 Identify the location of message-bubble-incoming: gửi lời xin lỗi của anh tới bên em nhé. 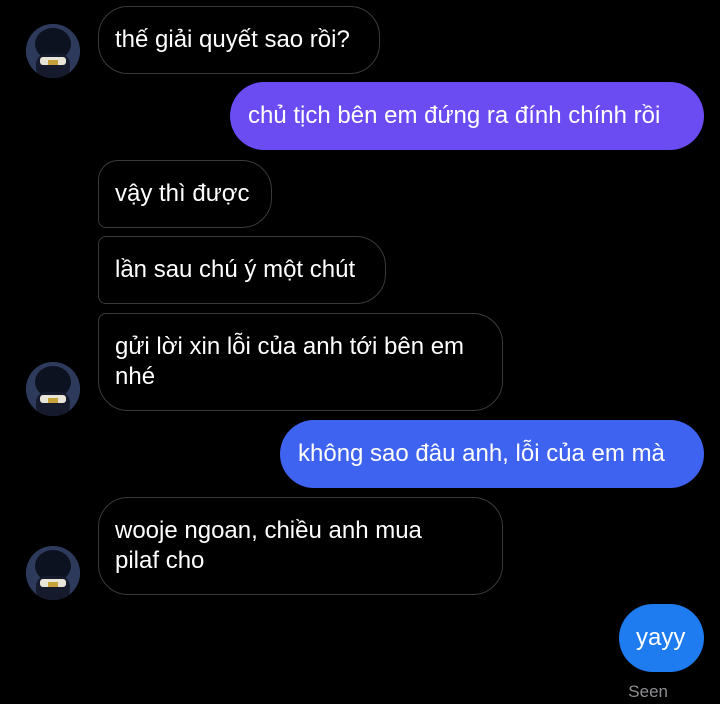
(300, 362).